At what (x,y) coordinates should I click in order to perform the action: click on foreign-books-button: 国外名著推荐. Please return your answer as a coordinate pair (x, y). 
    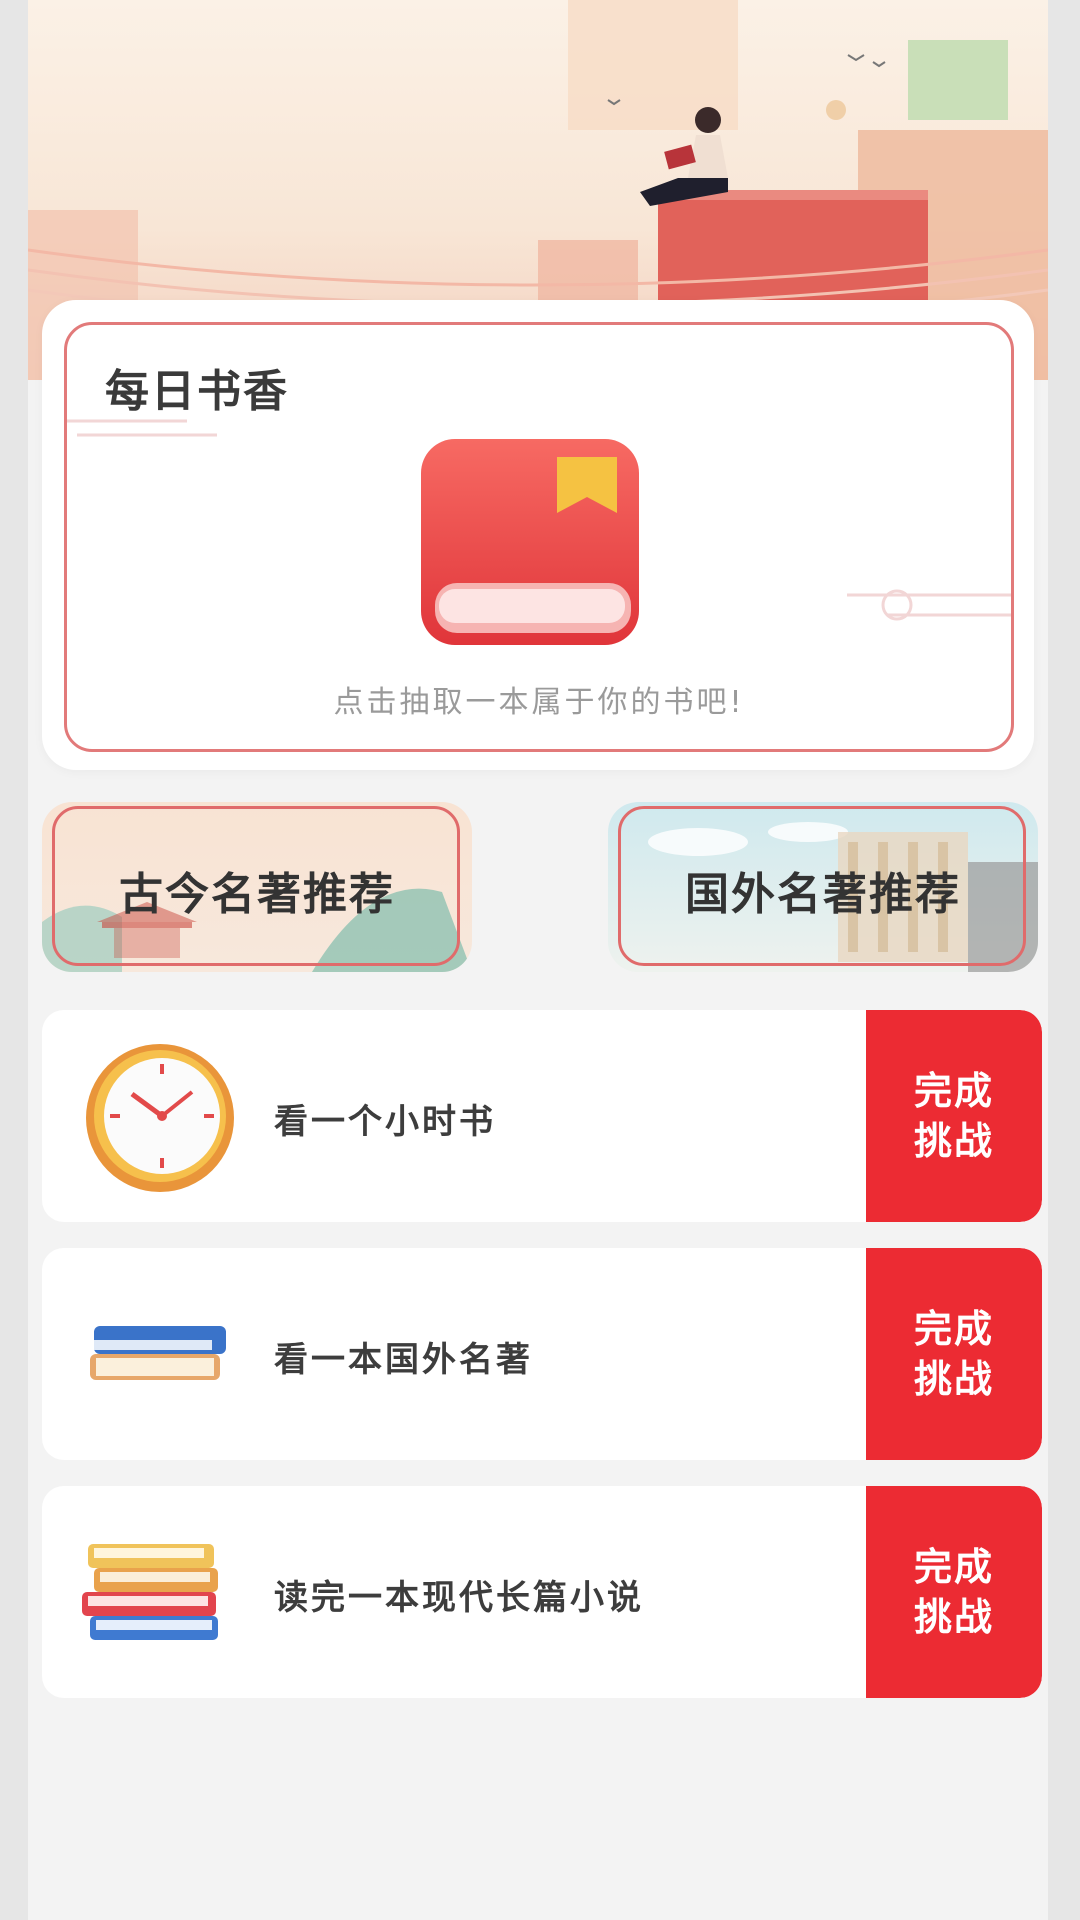
    Looking at the image, I should click on (823, 887).